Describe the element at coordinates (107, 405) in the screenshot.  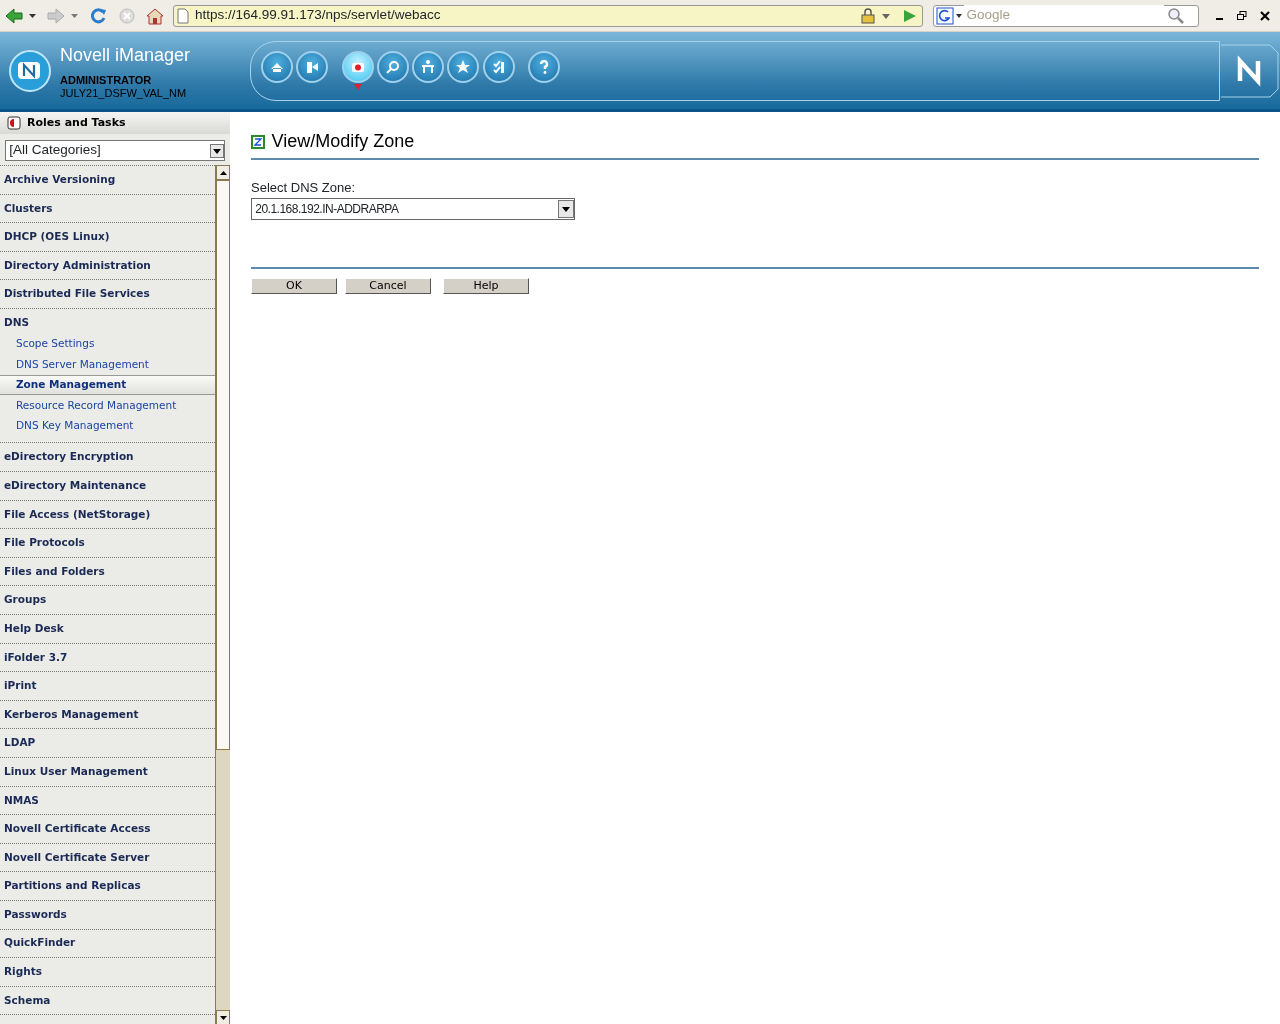
I see `task-link: Resource Record Management` at that location.